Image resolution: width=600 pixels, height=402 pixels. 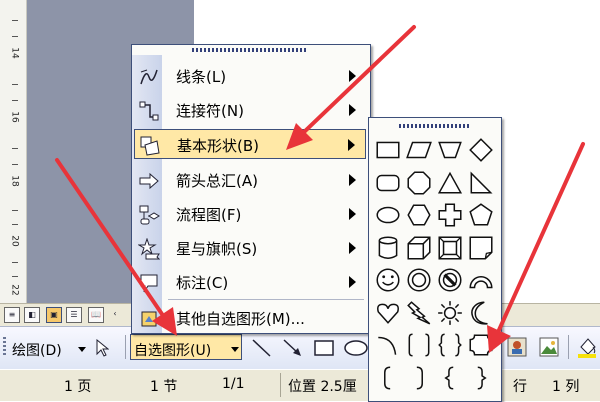 What do you see at coordinates (201, 77) in the screenshot?
I see `menu-item-label: 线条(L)` at bounding box center [201, 77].